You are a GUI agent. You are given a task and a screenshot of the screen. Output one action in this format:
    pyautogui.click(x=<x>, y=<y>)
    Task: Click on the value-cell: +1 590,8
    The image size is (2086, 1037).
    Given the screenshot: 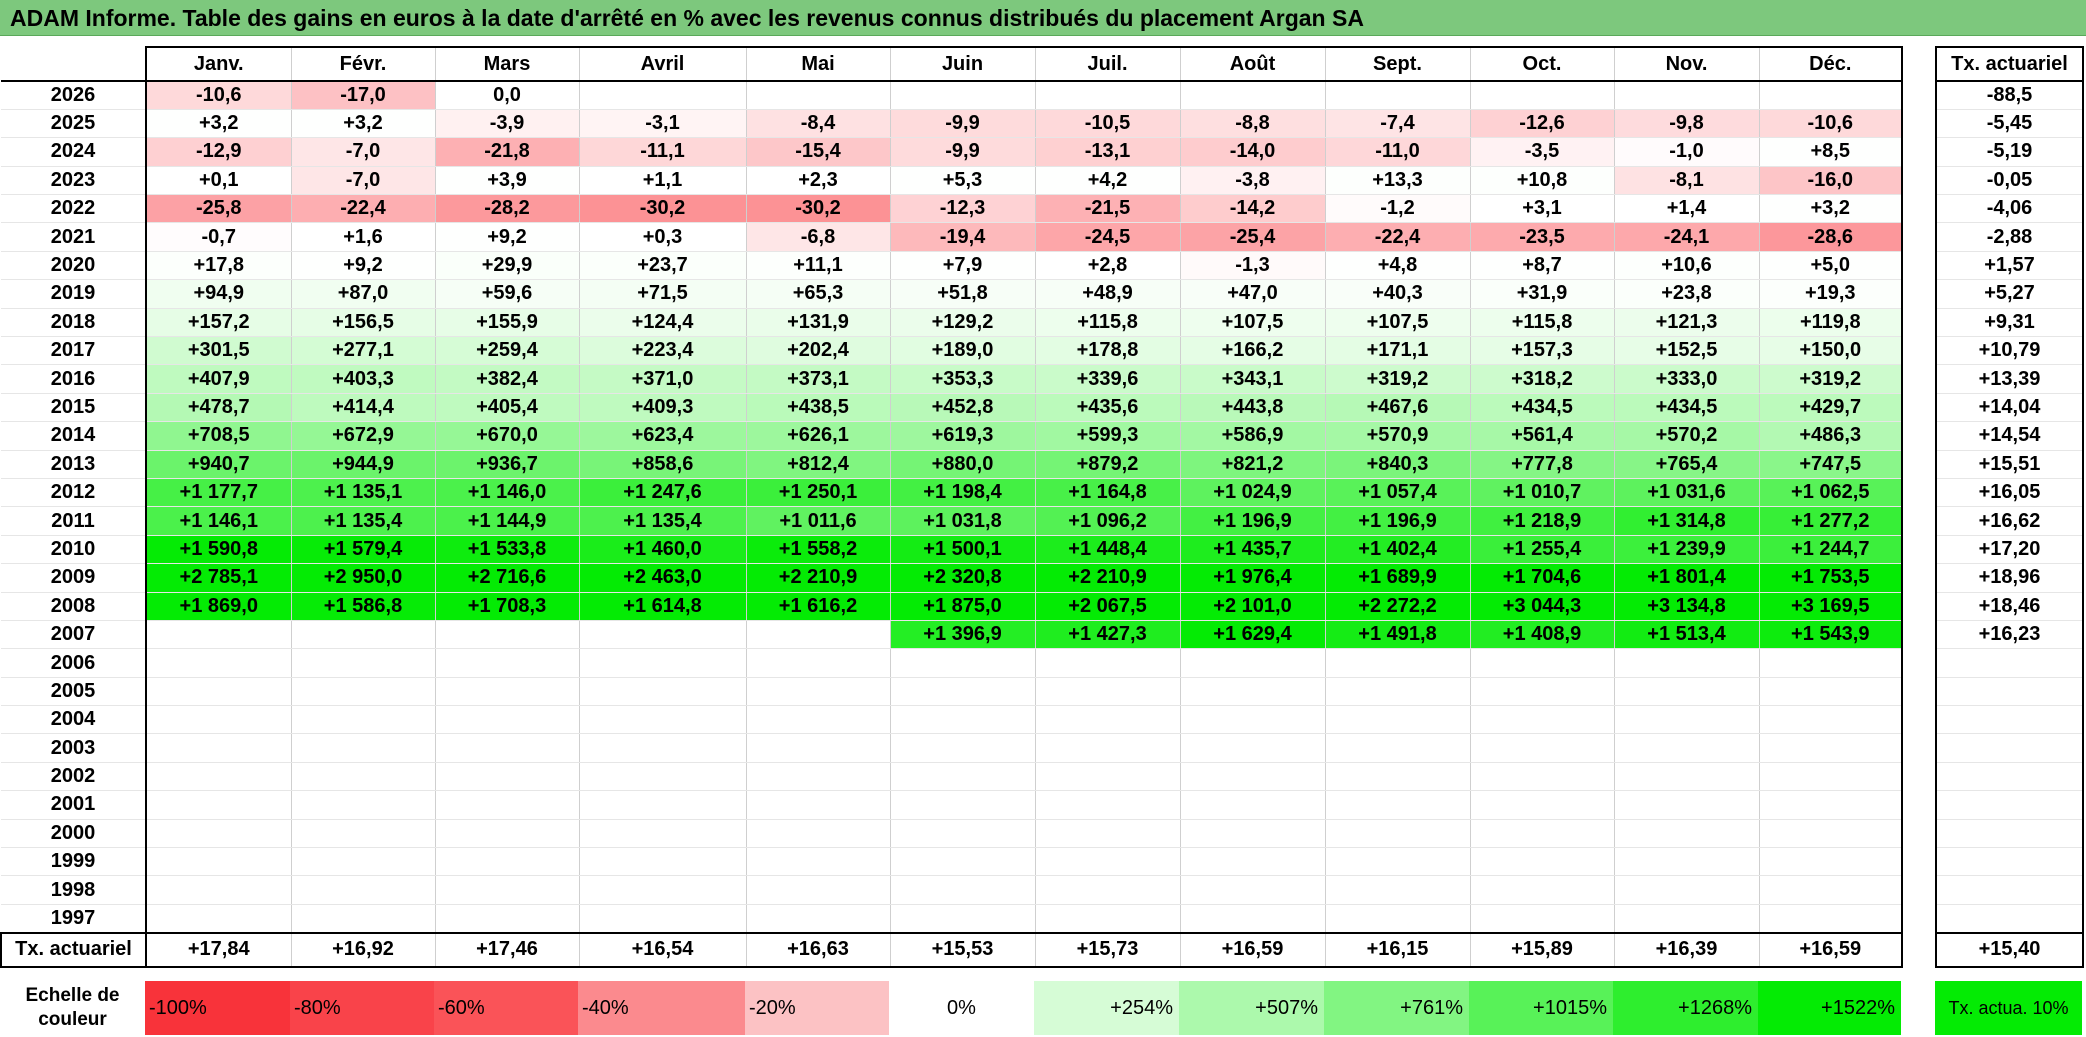 What is the action you would take?
    pyautogui.click(x=218, y=550)
    